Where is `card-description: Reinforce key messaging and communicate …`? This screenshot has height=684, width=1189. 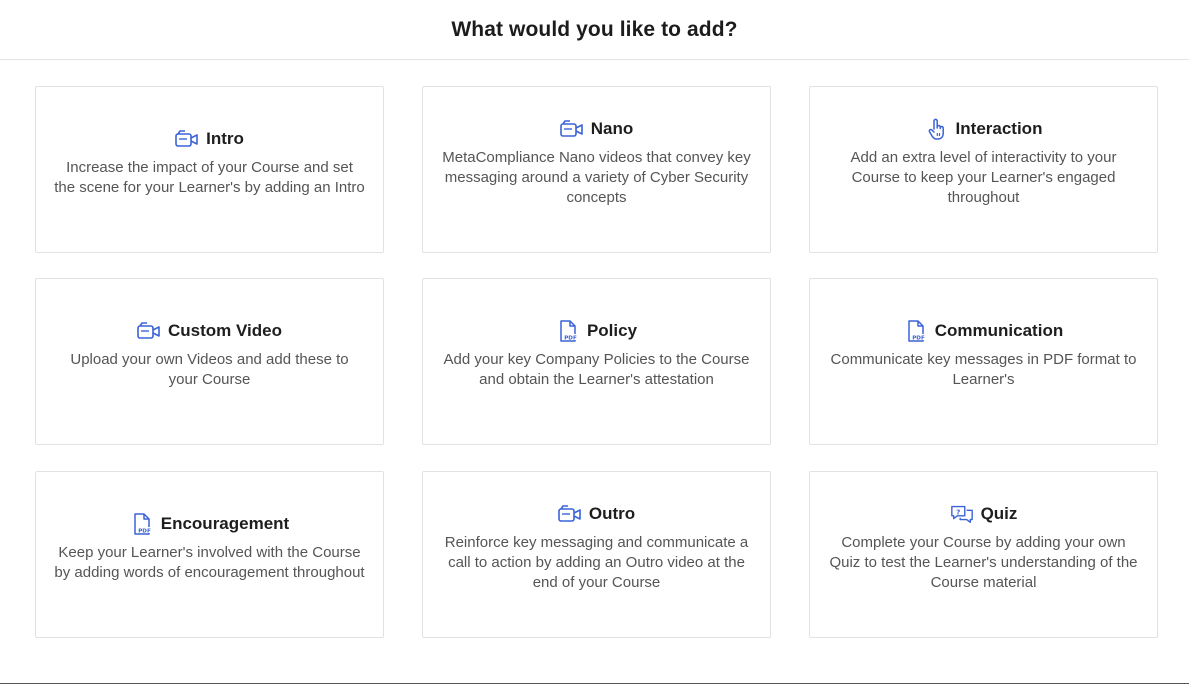 card-description: Reinforce key messaging and communicate … is located at coordinates (596, 562).